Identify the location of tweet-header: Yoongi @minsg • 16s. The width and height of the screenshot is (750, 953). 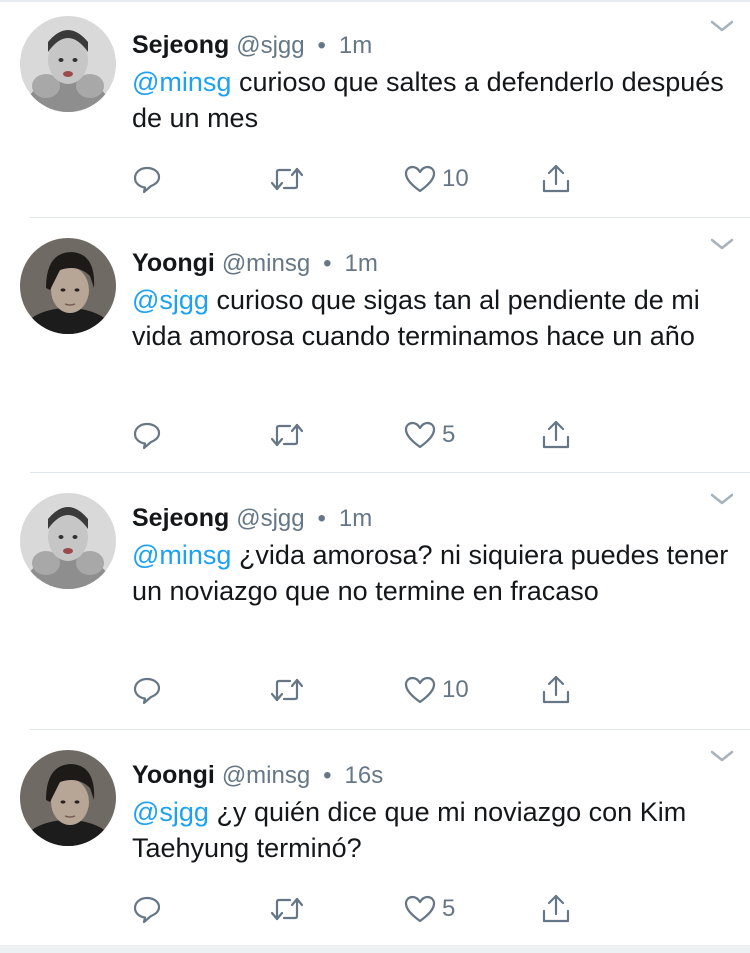
(257, 775).